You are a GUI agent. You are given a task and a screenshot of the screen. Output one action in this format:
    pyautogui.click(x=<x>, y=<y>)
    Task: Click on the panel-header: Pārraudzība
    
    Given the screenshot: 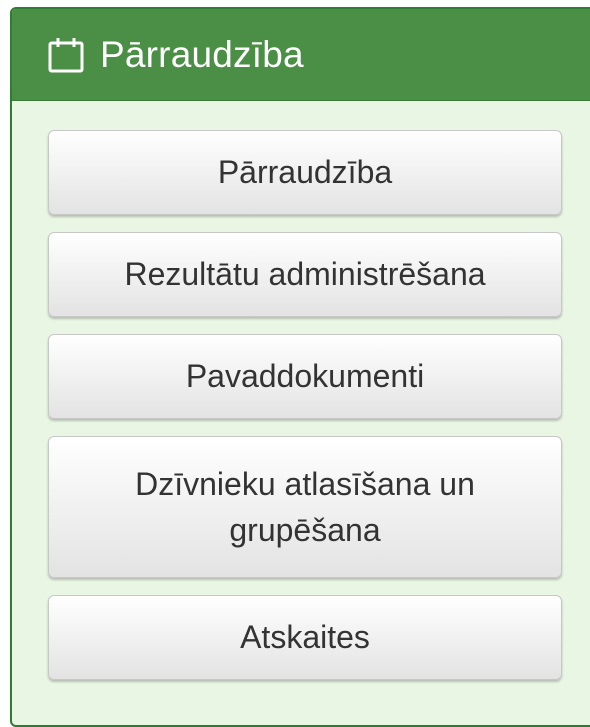 What is the action you would take?
    pyautogui.click(x=301, y=55)
    